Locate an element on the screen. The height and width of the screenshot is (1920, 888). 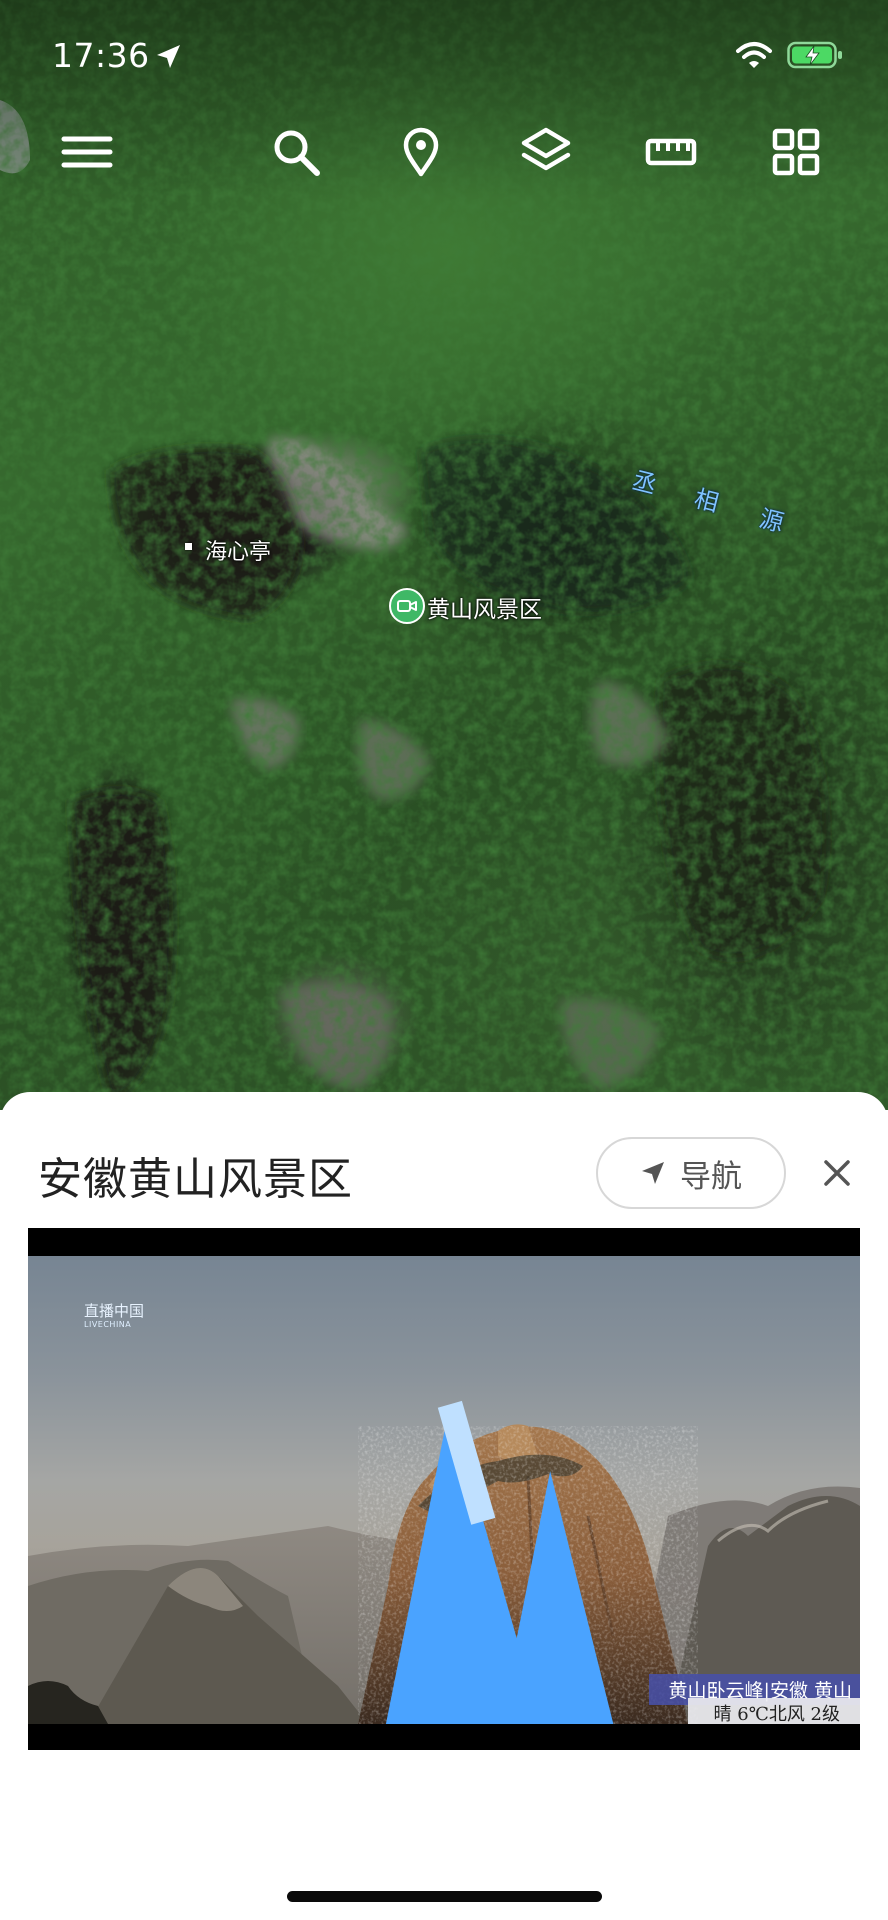
grid-icon is located at coordinates (796, 152).